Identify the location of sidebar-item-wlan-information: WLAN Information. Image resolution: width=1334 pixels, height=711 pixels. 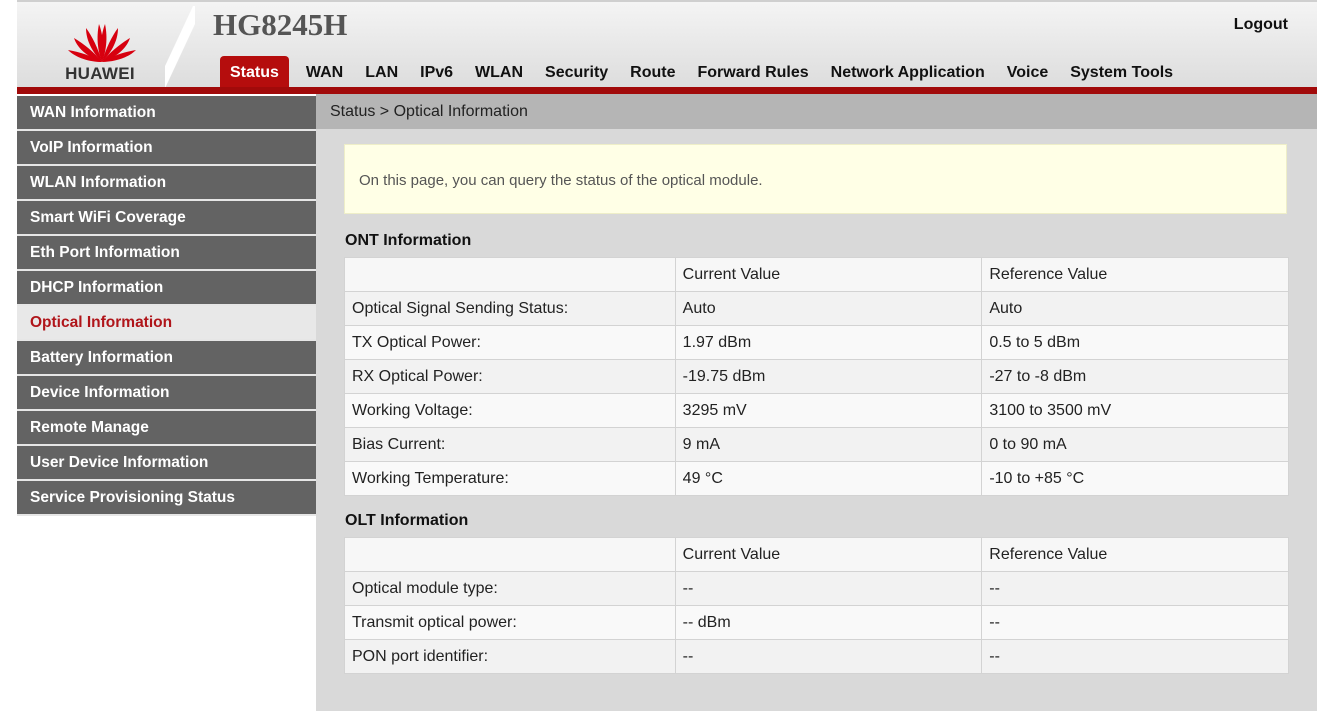
(166, 183).